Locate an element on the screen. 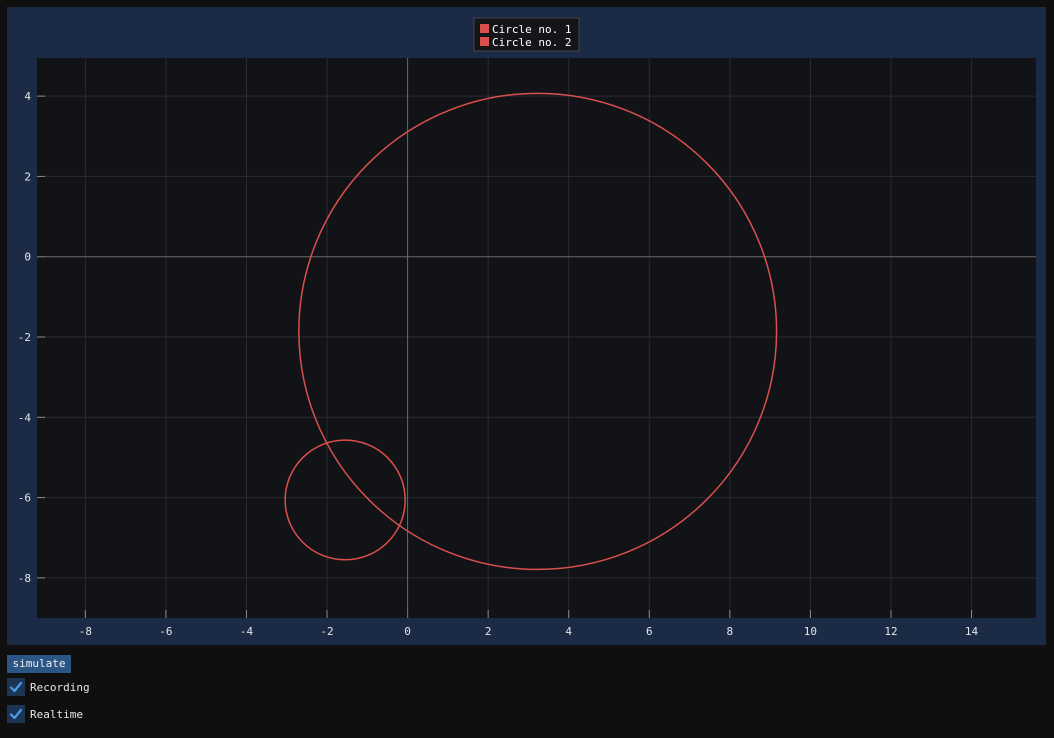 The image size is (1054, 738). x-tick-label: 0 is located at coordinates (407, 631).